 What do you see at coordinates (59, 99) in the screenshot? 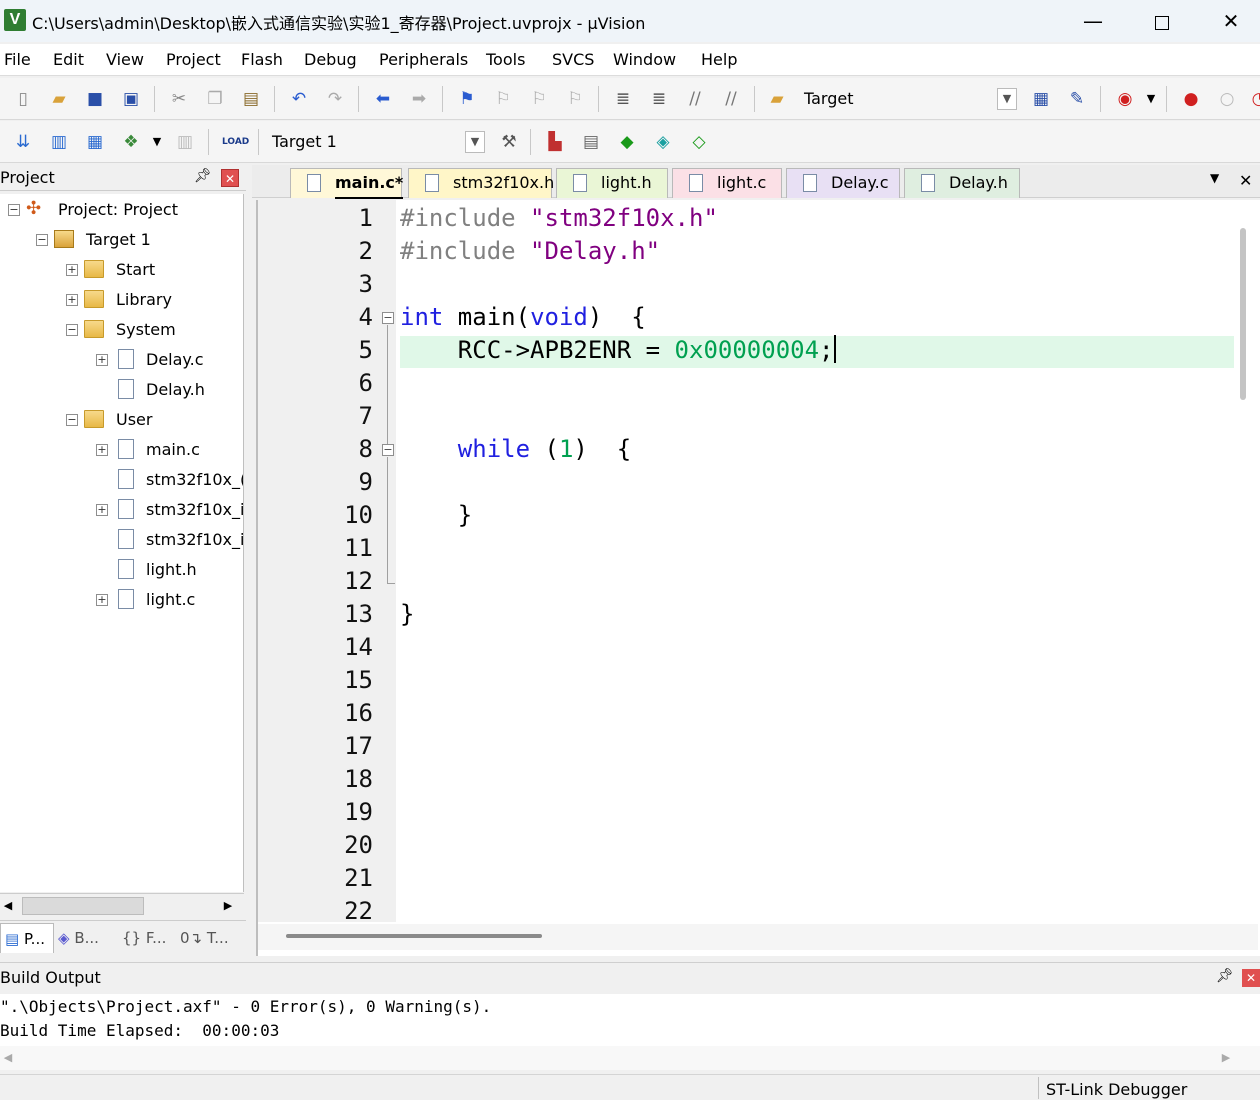
I see `open-file-icon: ▰` at bounding box center [59, 99].